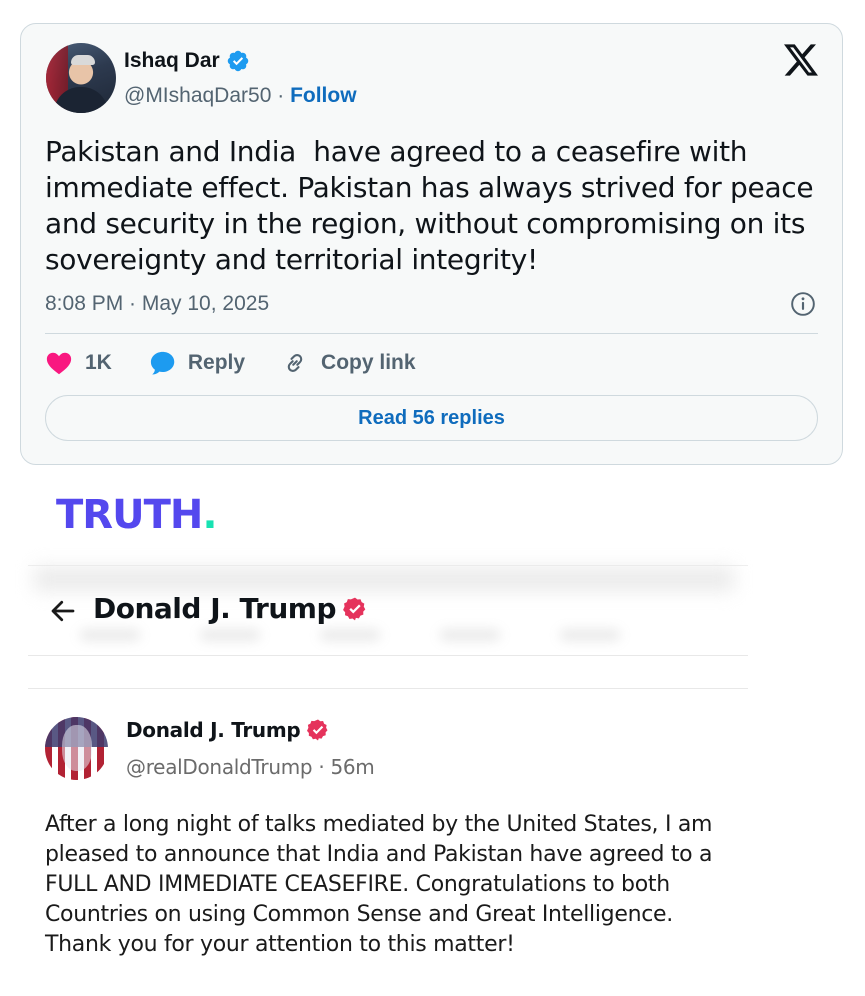 The width and height of the screenshot is (865, 996). I want to click on tweet-actions: 1K Reply Copy link, so click(248, 363).